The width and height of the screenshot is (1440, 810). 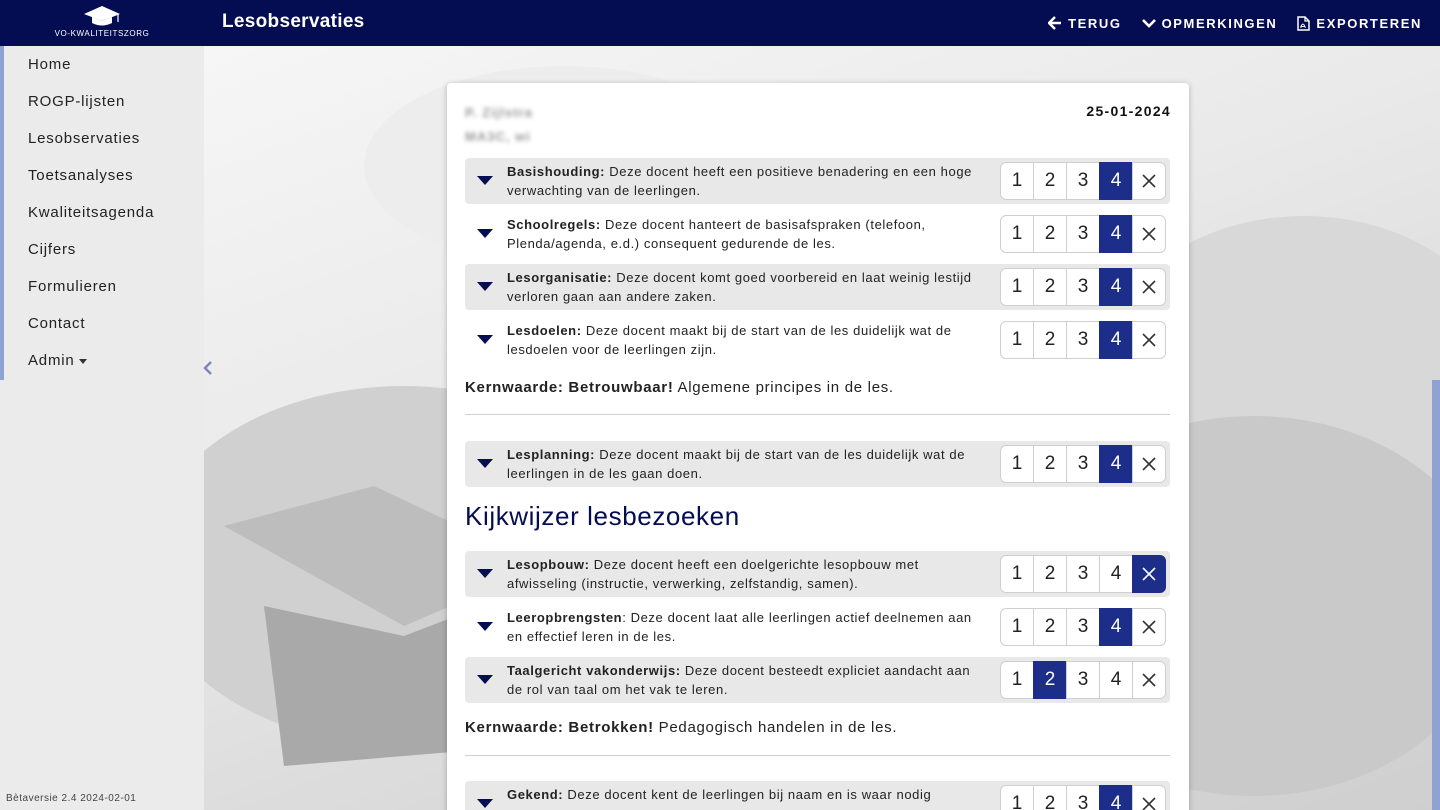 I want to click on back-label: TERUG, so click(x=1095, y=23).